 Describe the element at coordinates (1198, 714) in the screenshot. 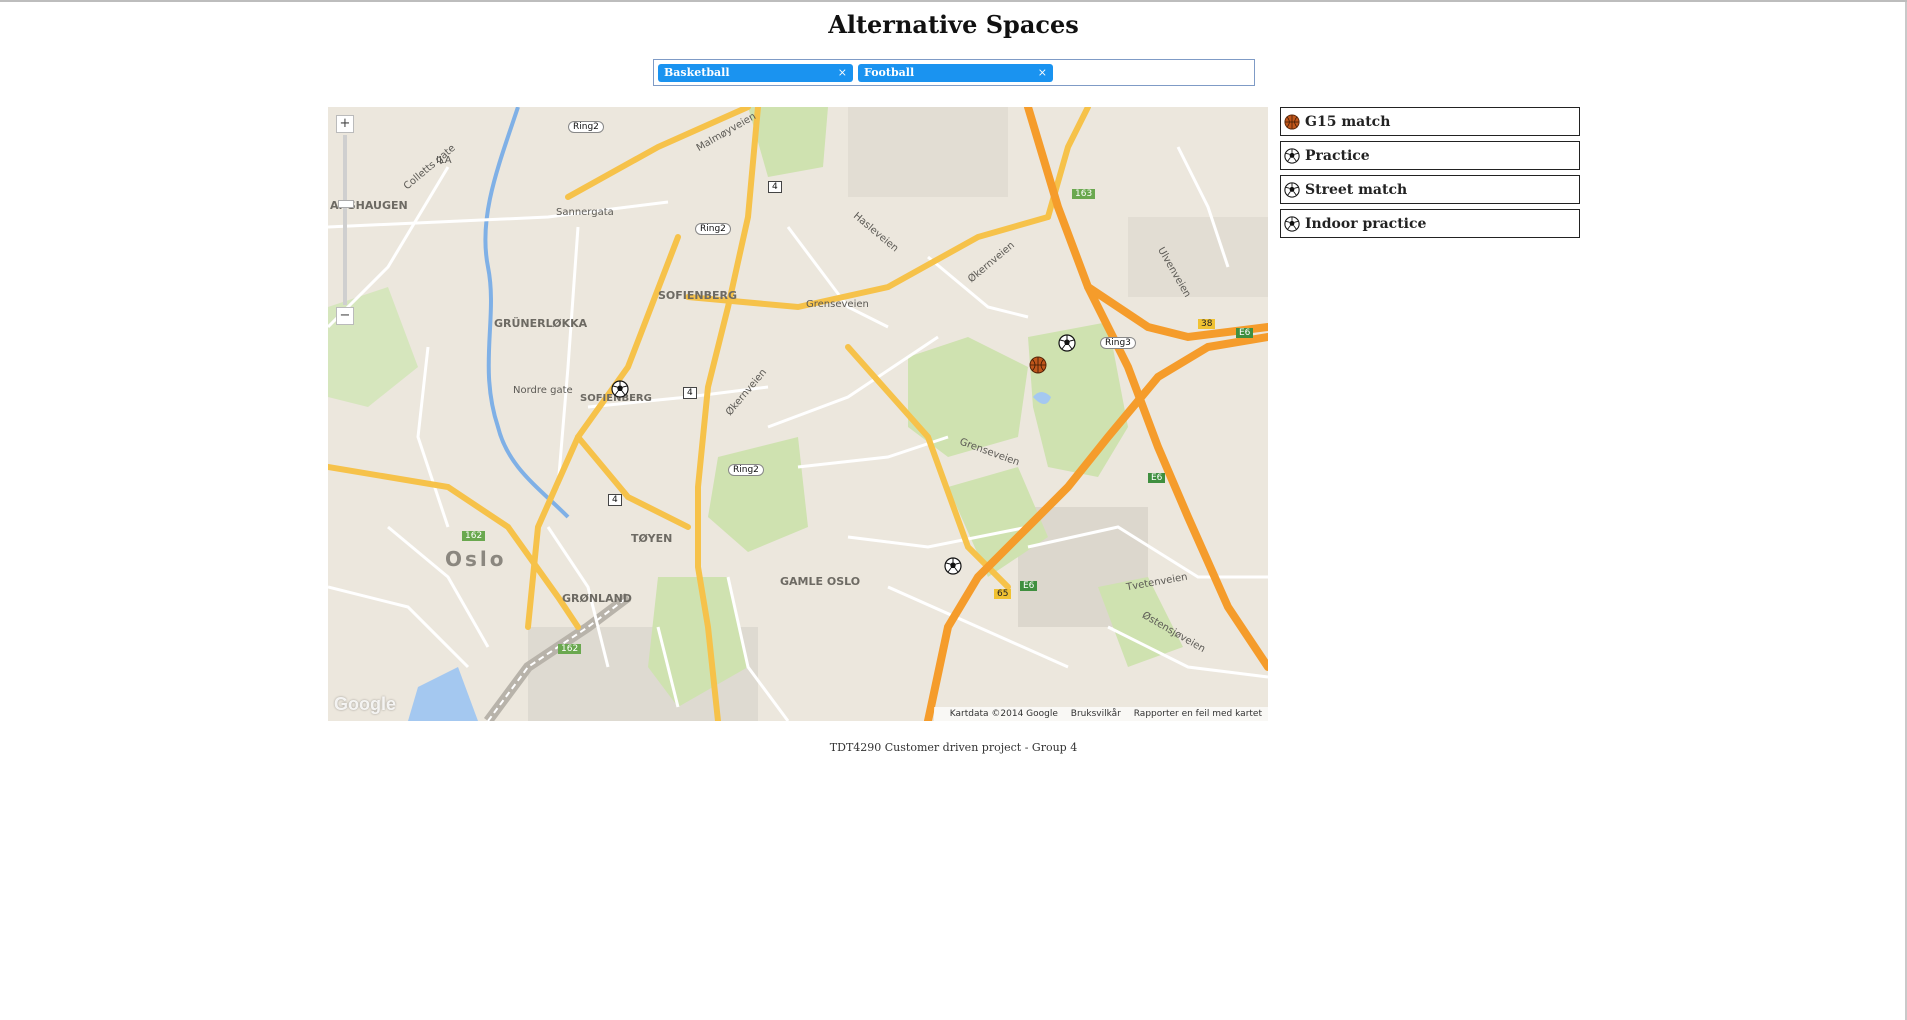

I see `report-error-link: Rapporter en feil med kartet` at that location.